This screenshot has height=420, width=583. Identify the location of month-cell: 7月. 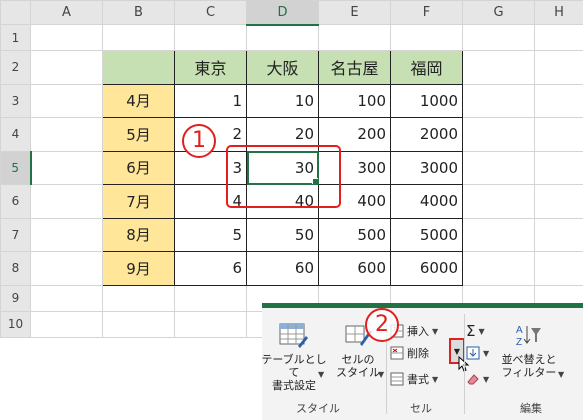
(138, 201).